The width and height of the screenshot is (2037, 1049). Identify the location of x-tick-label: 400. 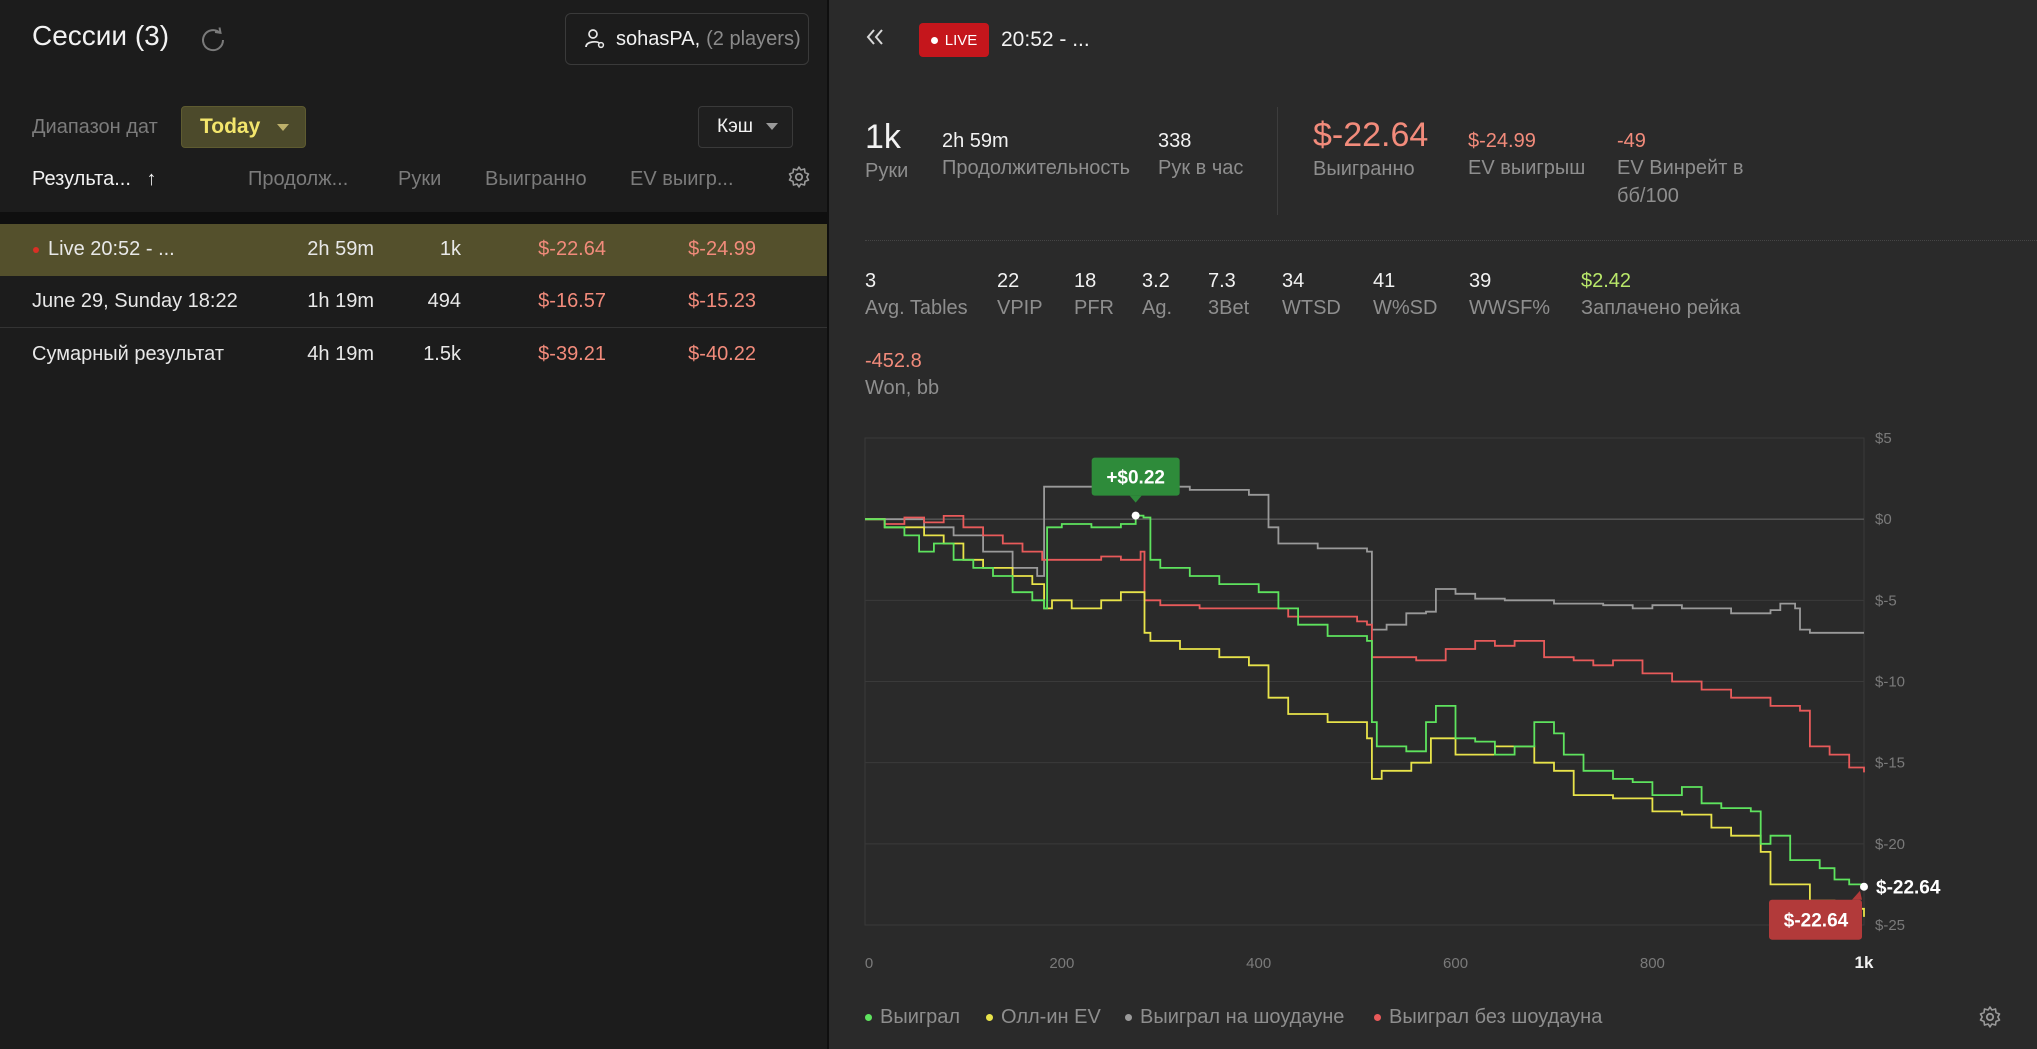
(1258, 963).